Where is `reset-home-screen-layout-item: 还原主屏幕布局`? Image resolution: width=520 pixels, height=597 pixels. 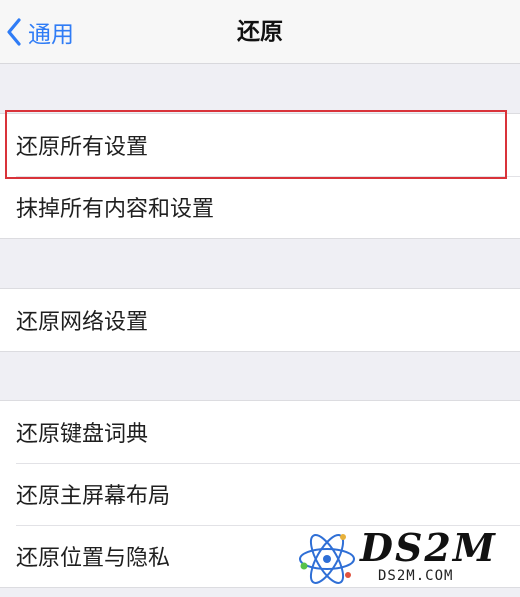 reset-home-screen-layout-item: 还原主屏幕布局 is located at coordinates (260, 494).